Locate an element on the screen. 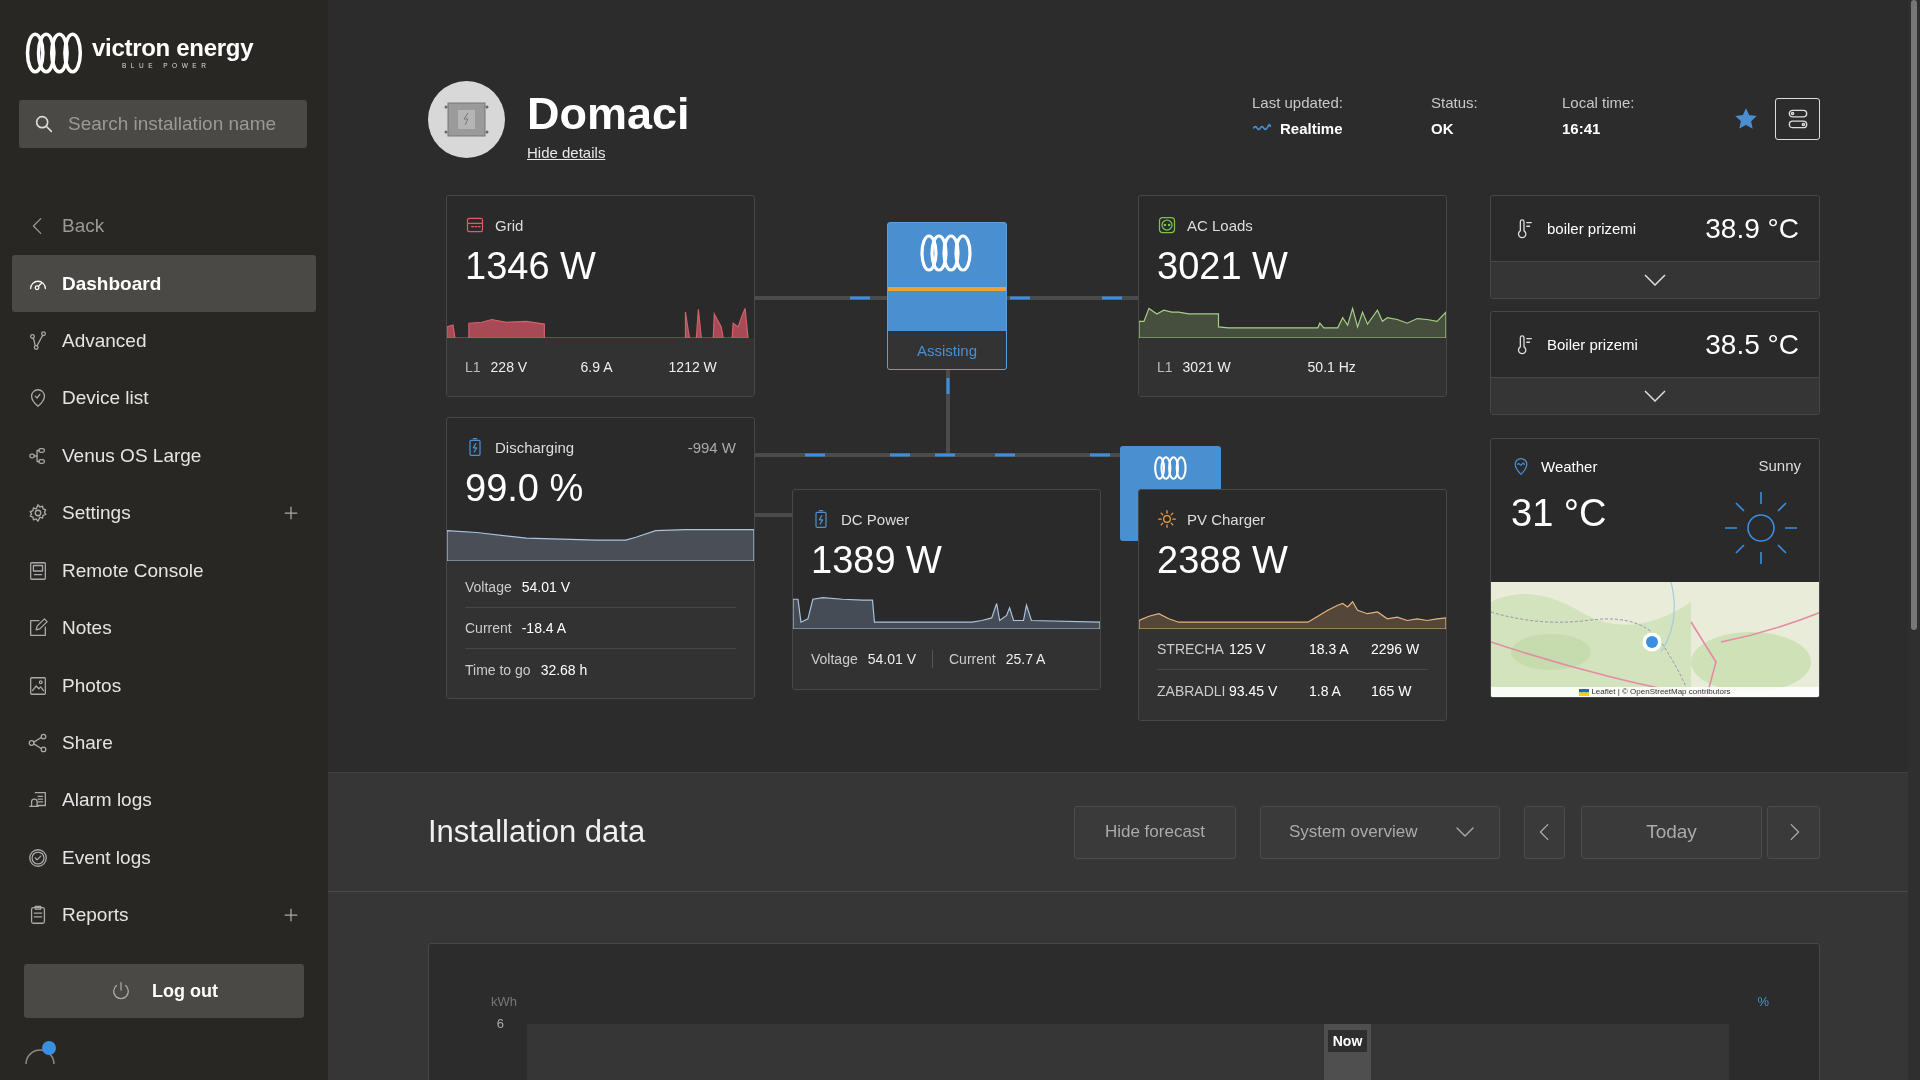  tracker-power: 2296 W is located at coordinates (1395, 649).